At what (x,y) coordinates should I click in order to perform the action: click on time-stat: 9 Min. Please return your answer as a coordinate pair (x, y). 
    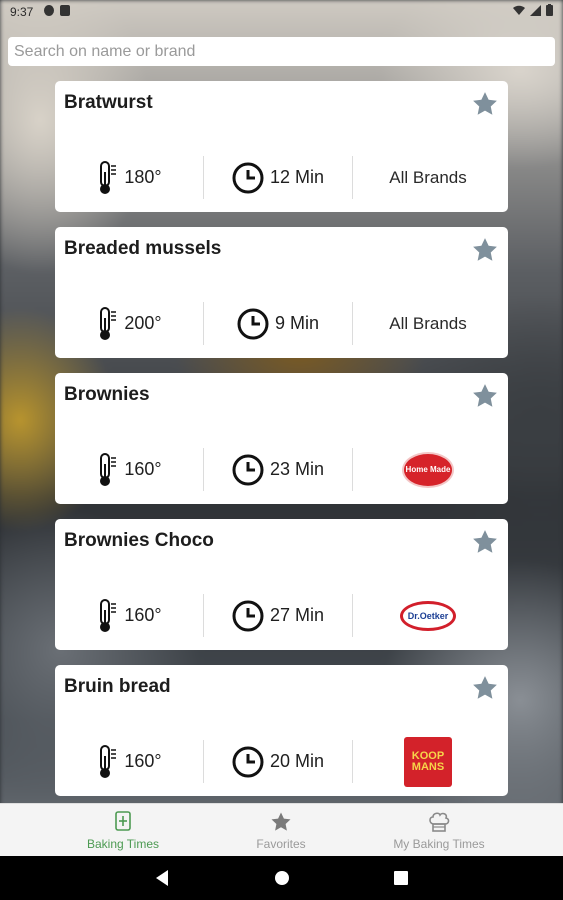
    Looking at the image, I should click on (278, 323).